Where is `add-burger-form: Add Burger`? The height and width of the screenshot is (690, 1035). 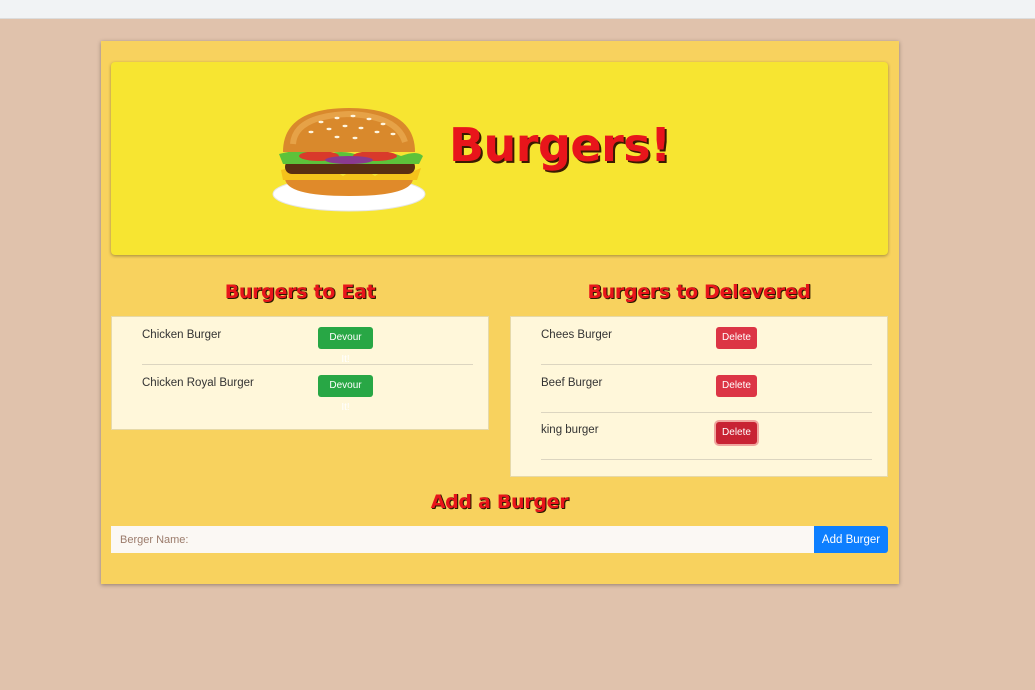
add-burger-form: Add Burger is located at coordinates (499, 539).